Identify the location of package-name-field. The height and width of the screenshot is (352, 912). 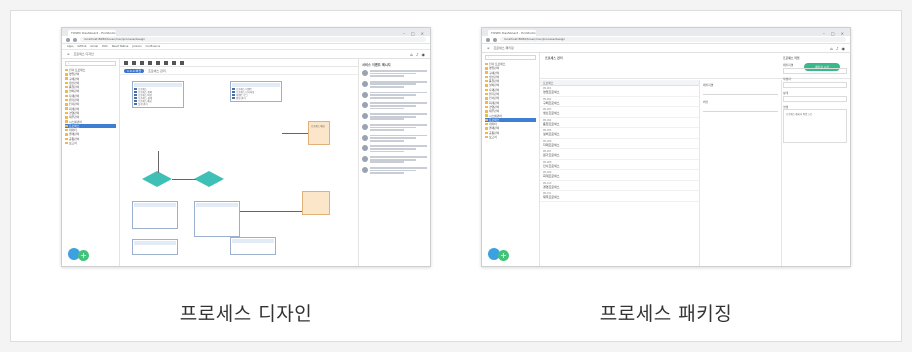
(740, 92).